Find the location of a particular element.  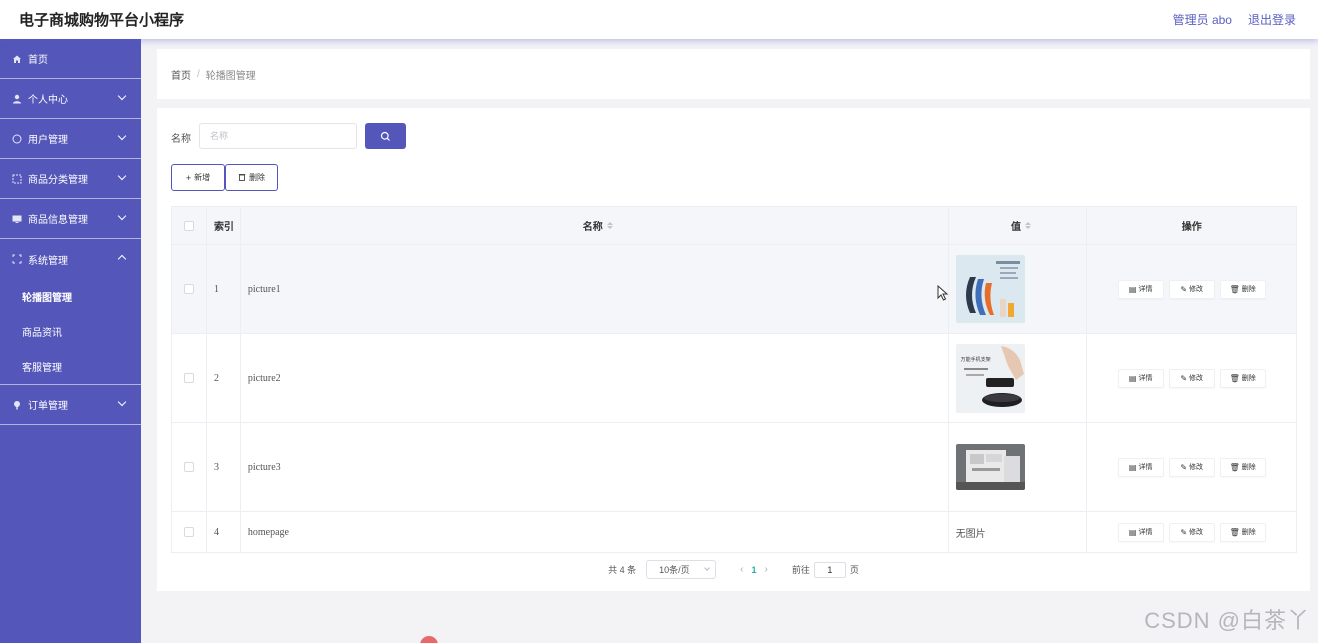

search-label: 名称 is located at coordinates (181, 139).